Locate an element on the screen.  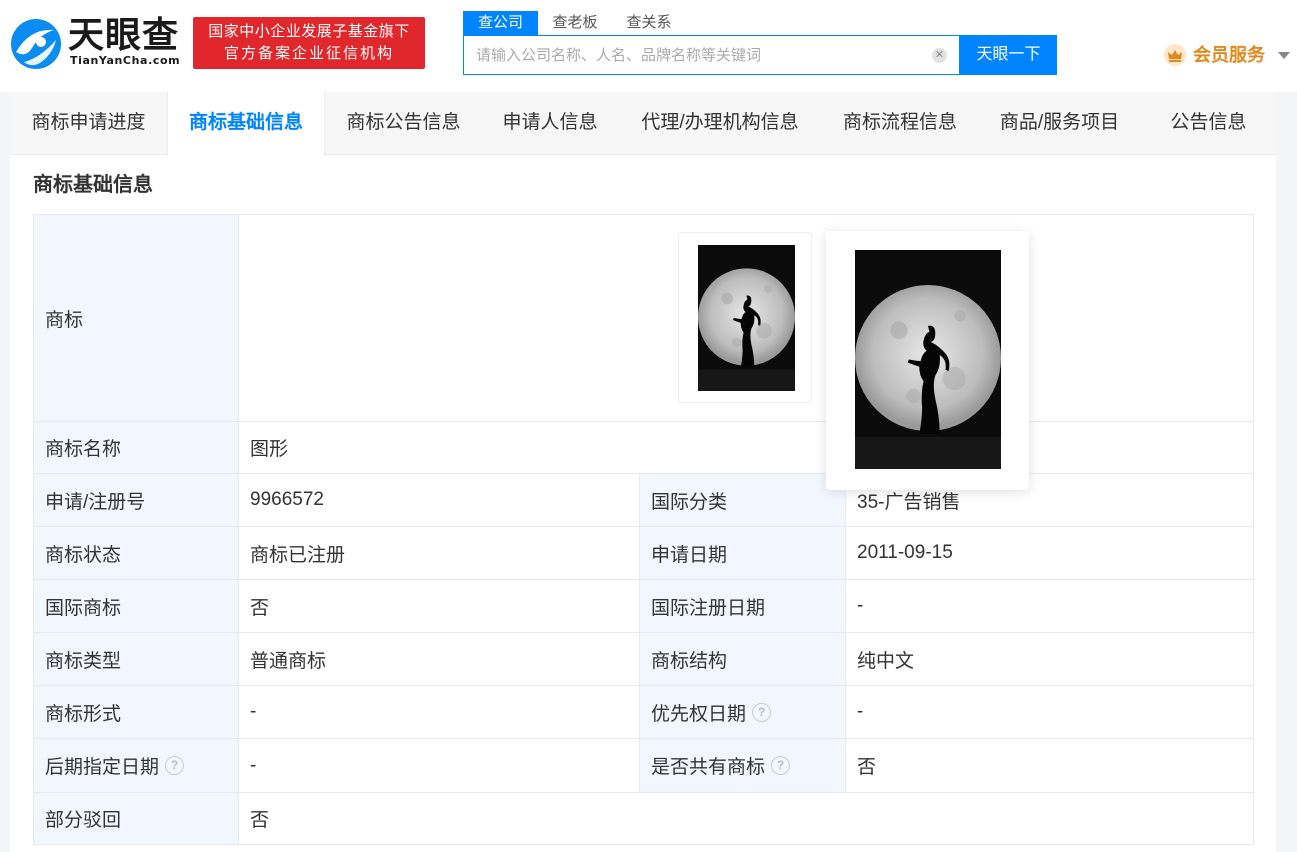
tab-goods-services: 商品/服务项目 is located at coordinates (1059, 123).